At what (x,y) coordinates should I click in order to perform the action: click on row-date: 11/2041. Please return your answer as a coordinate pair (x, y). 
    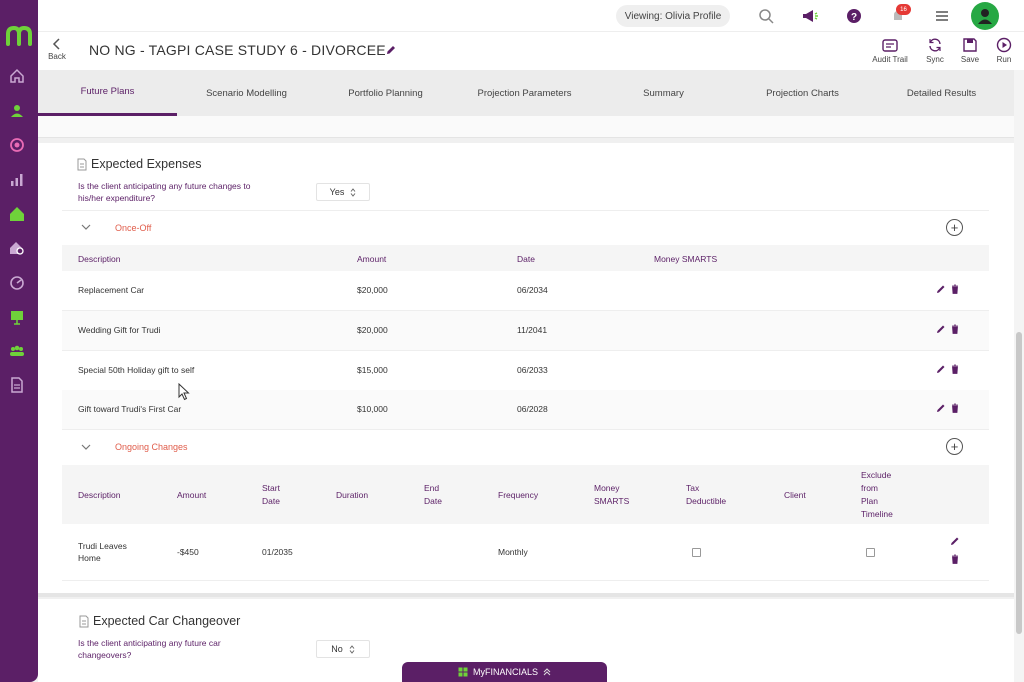
    Looking at the image, I should click on (532, 330).